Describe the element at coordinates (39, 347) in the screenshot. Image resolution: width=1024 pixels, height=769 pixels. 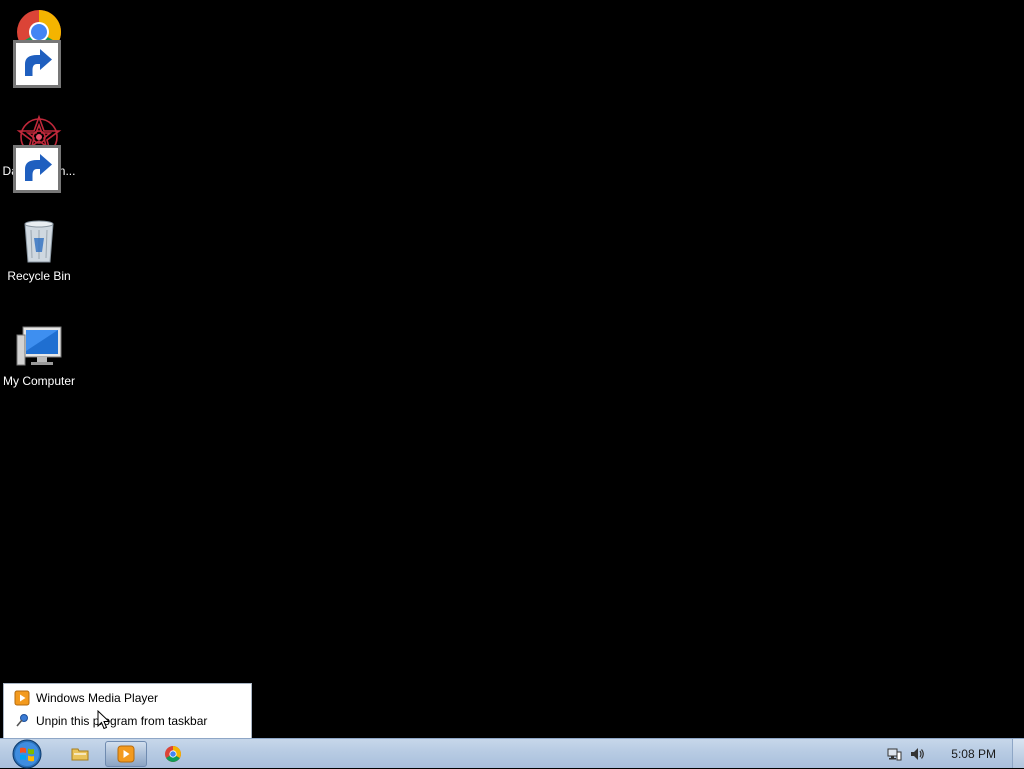
I see `my-computer-icon` at that location.